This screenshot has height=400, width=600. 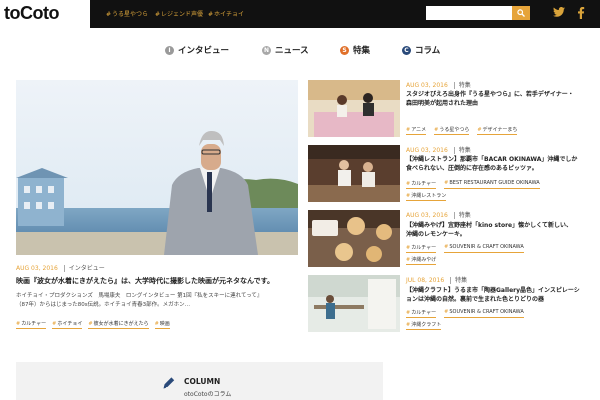 What do you see at coordinates (45, 14) in the screenshot?
I see `site-logo: toCoto` at bounding box center [45, 14].